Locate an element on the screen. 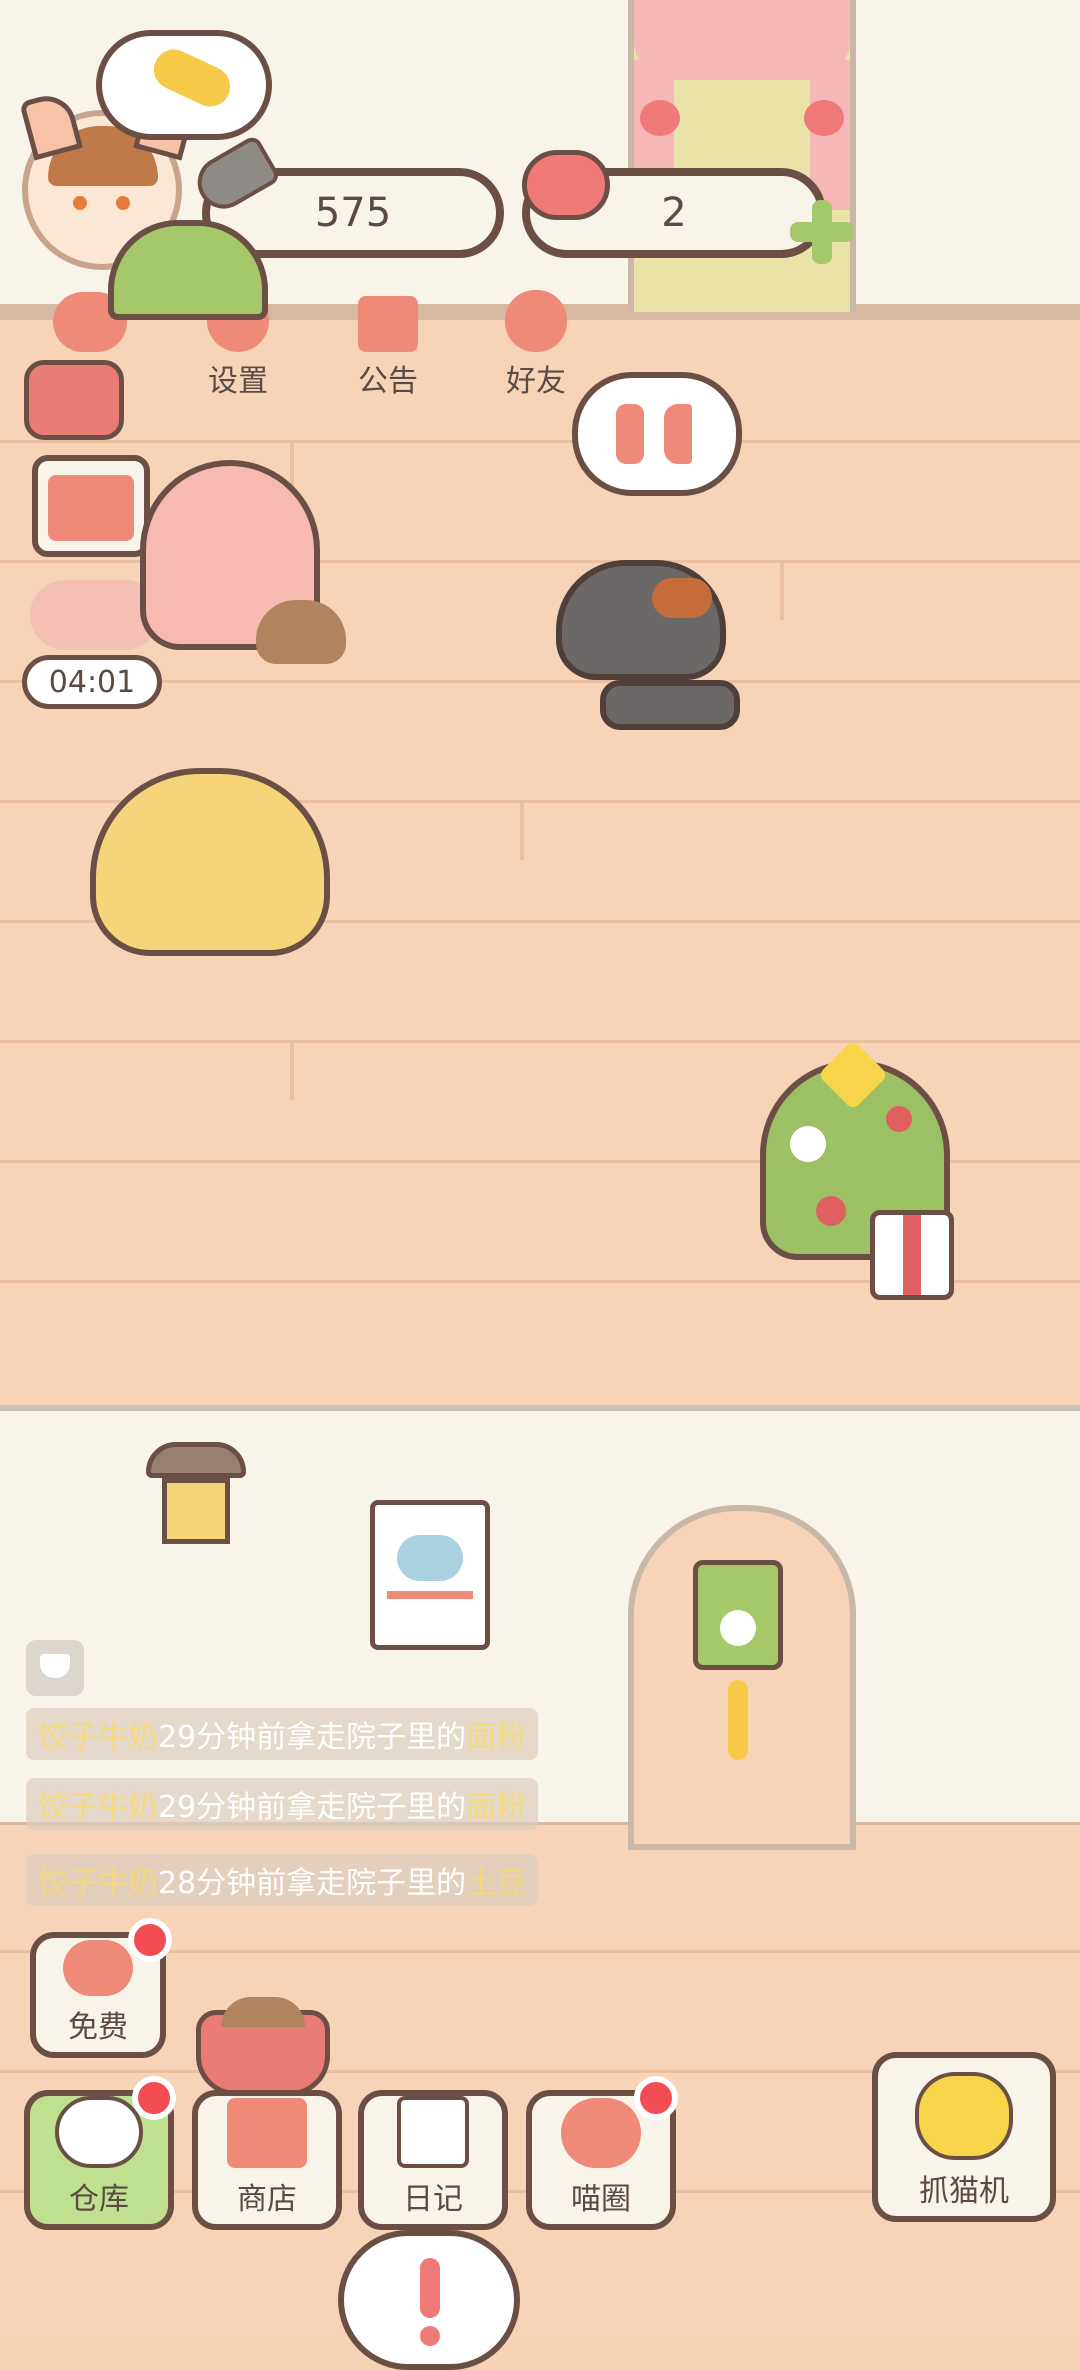 The image size is (1080, 2370). chevron-down-icon is located at coordinates (55, 1666).